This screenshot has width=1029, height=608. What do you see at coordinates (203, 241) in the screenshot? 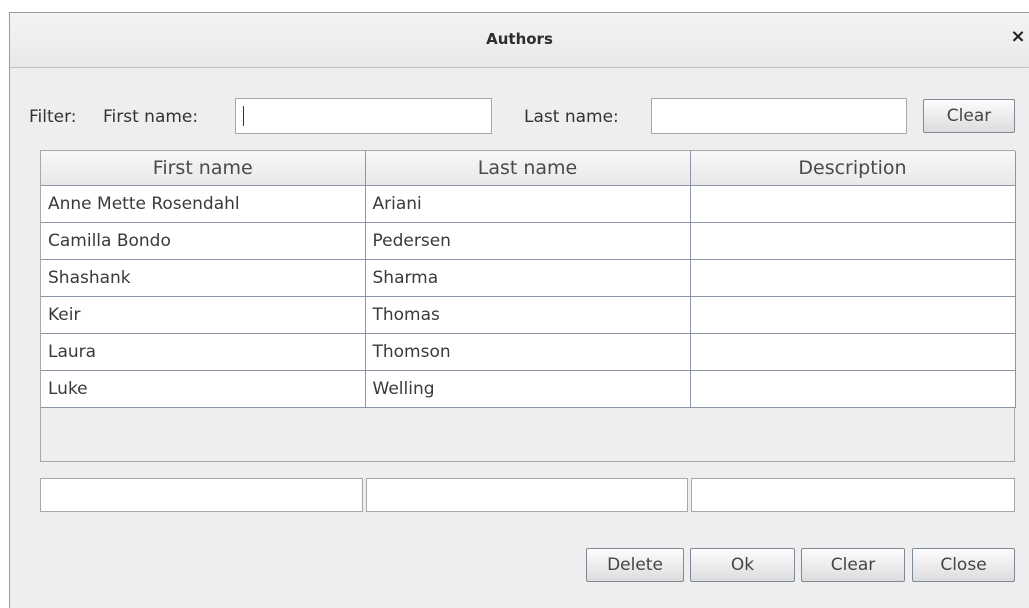
I see `cell-first-name: Camilla Bondo` at bounding box center [203, 241].